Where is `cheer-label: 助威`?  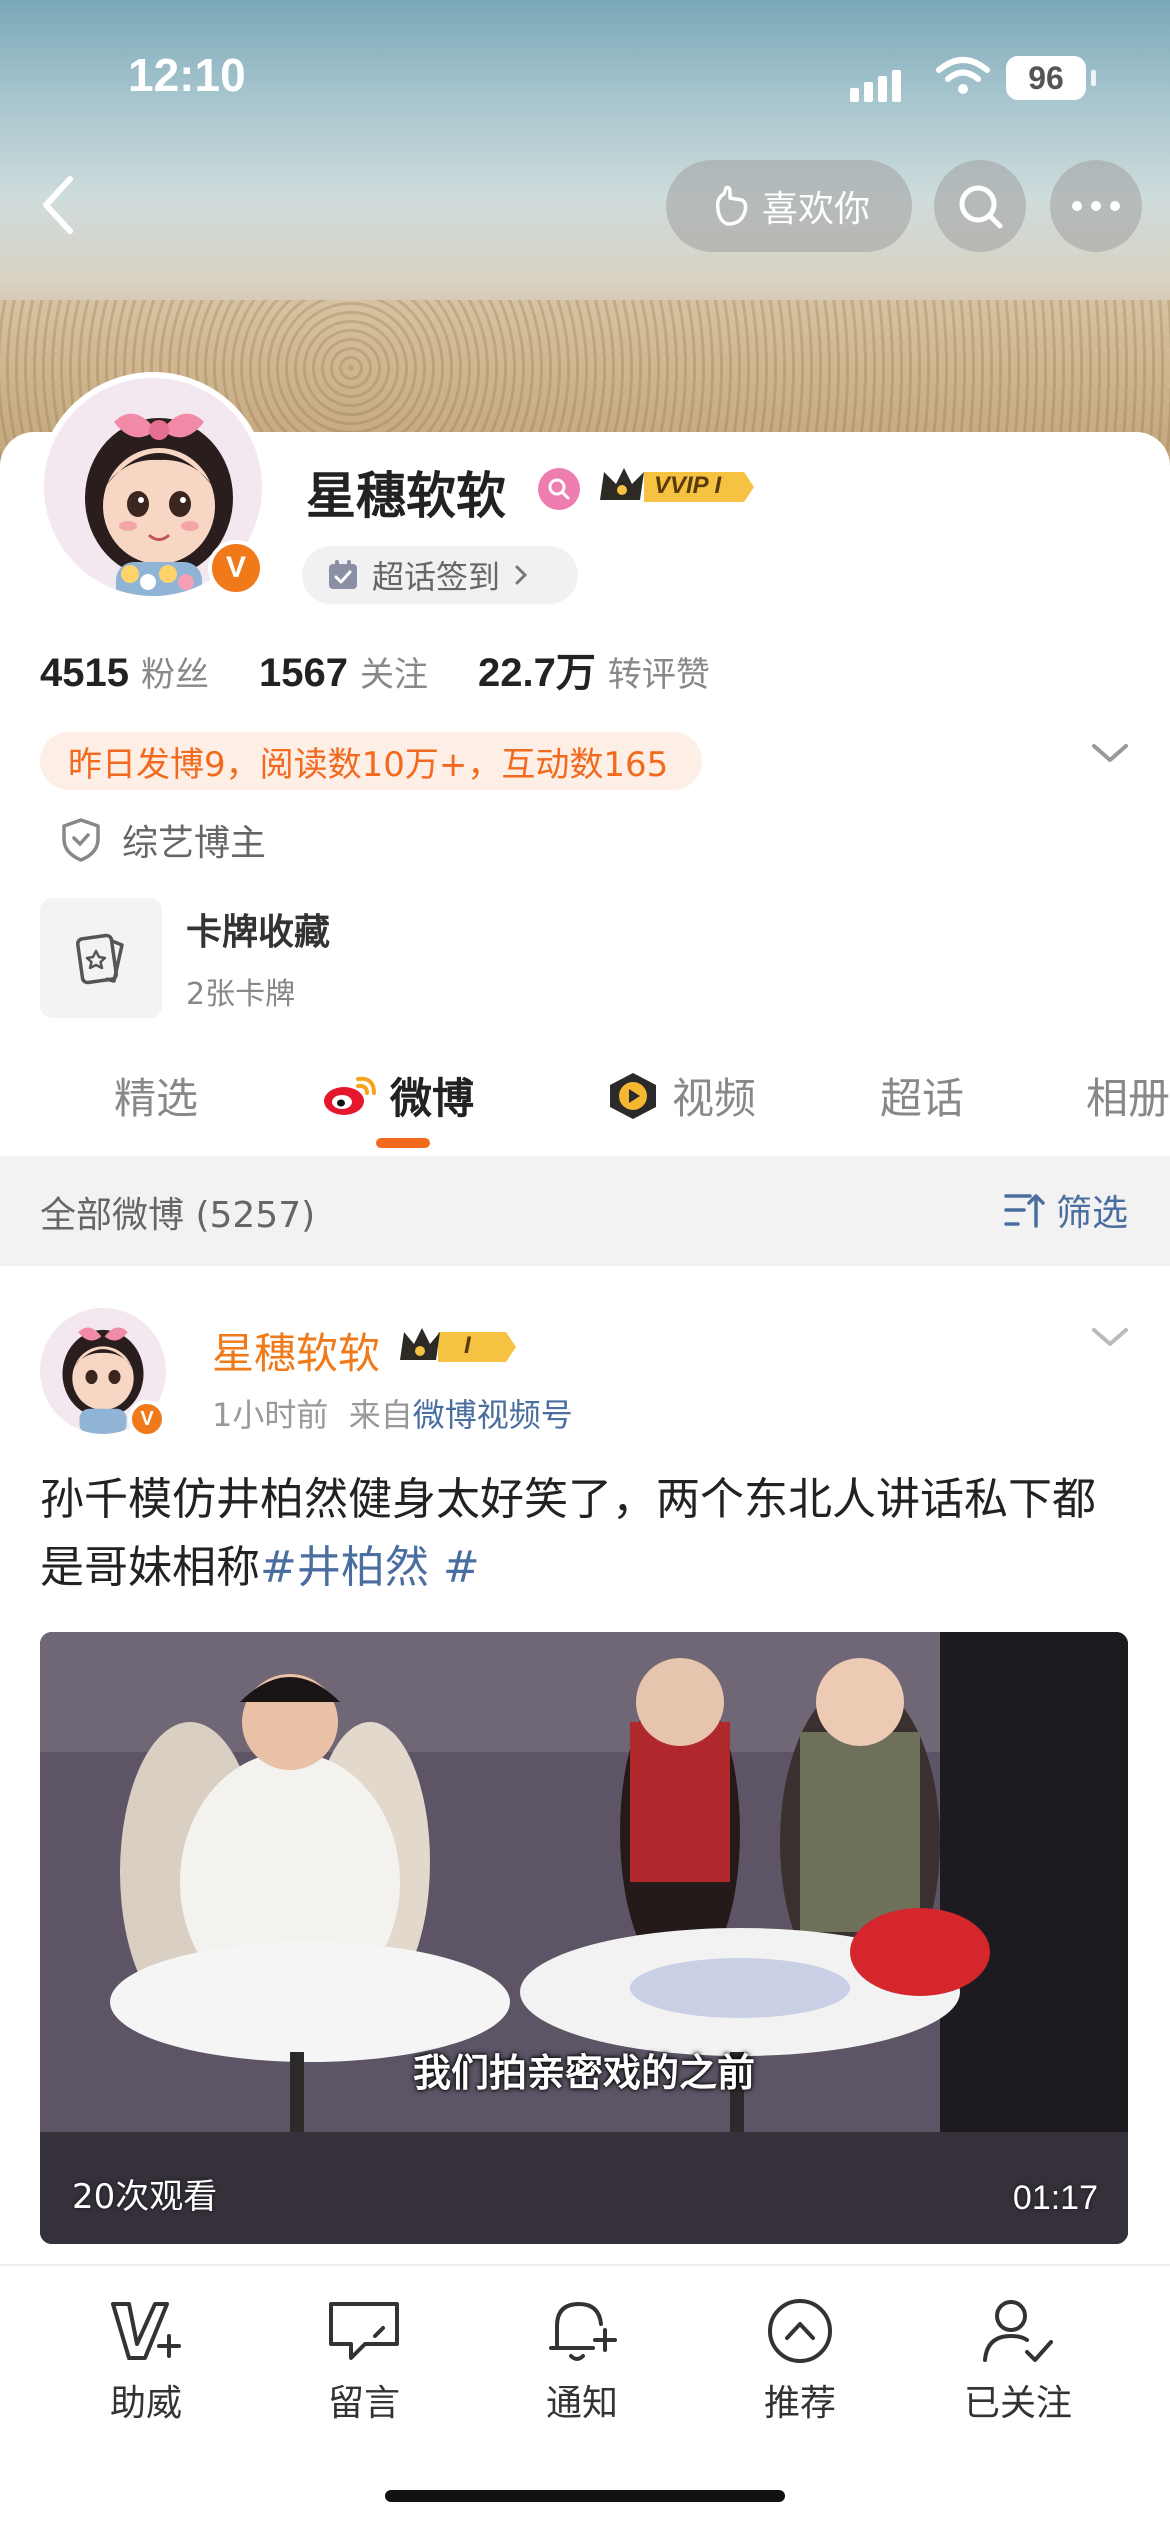
cheer-label: 助威 is located at coordinates (145, 2403).